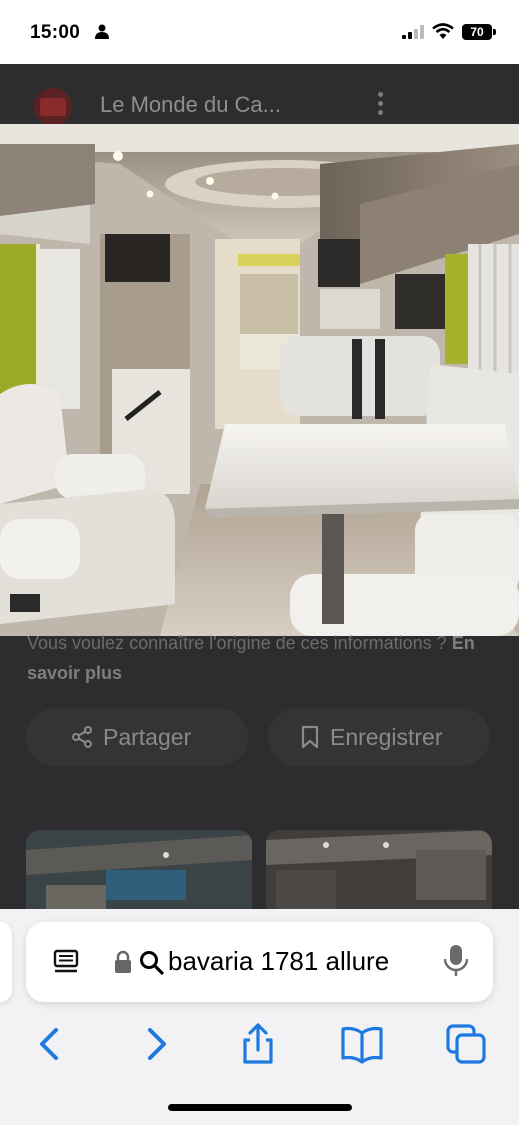  Describe the element at coordinates (362, 1044) in the screenshot. I see `bookmarks-icon` at that location.